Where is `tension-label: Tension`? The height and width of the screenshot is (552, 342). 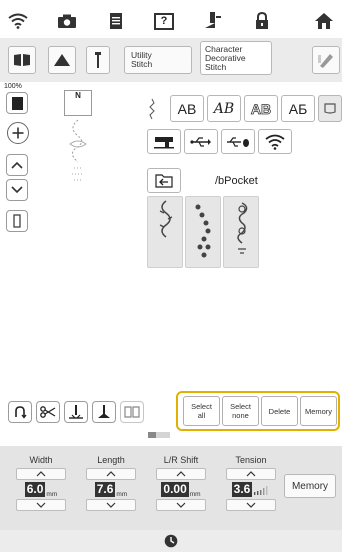 tension-label: Tension is located at coordinates (251, 460).